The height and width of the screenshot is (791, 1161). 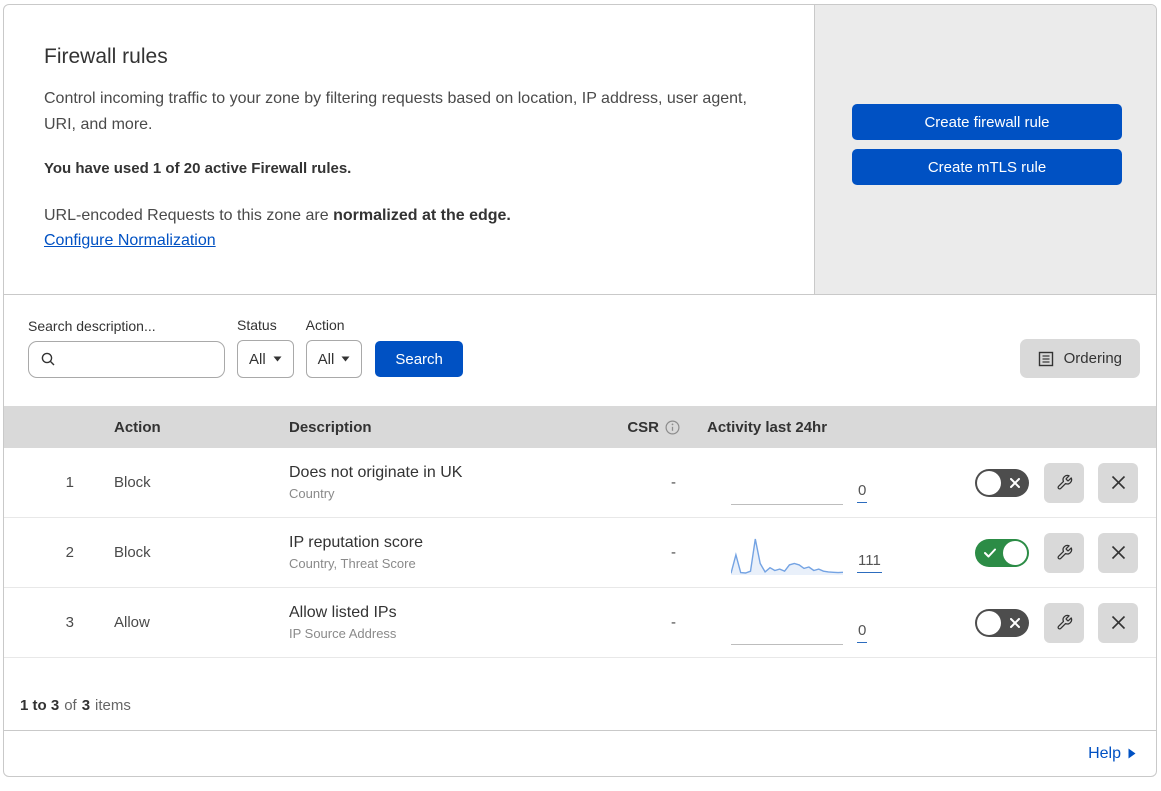 I want to click on rule-fields: Country, so click(x=312, y=493).